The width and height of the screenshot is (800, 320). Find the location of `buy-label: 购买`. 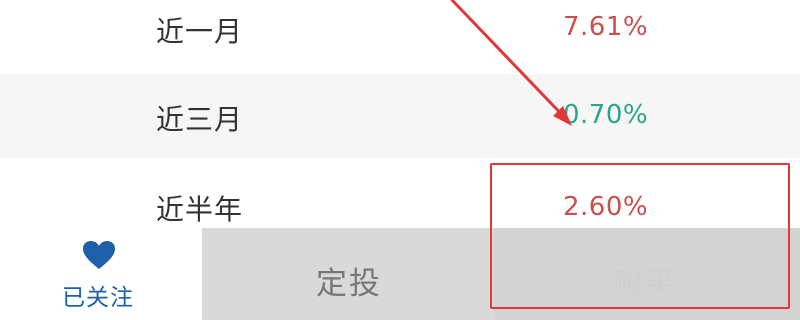

buy-label: 购买 is located at coordinates (644, 283).